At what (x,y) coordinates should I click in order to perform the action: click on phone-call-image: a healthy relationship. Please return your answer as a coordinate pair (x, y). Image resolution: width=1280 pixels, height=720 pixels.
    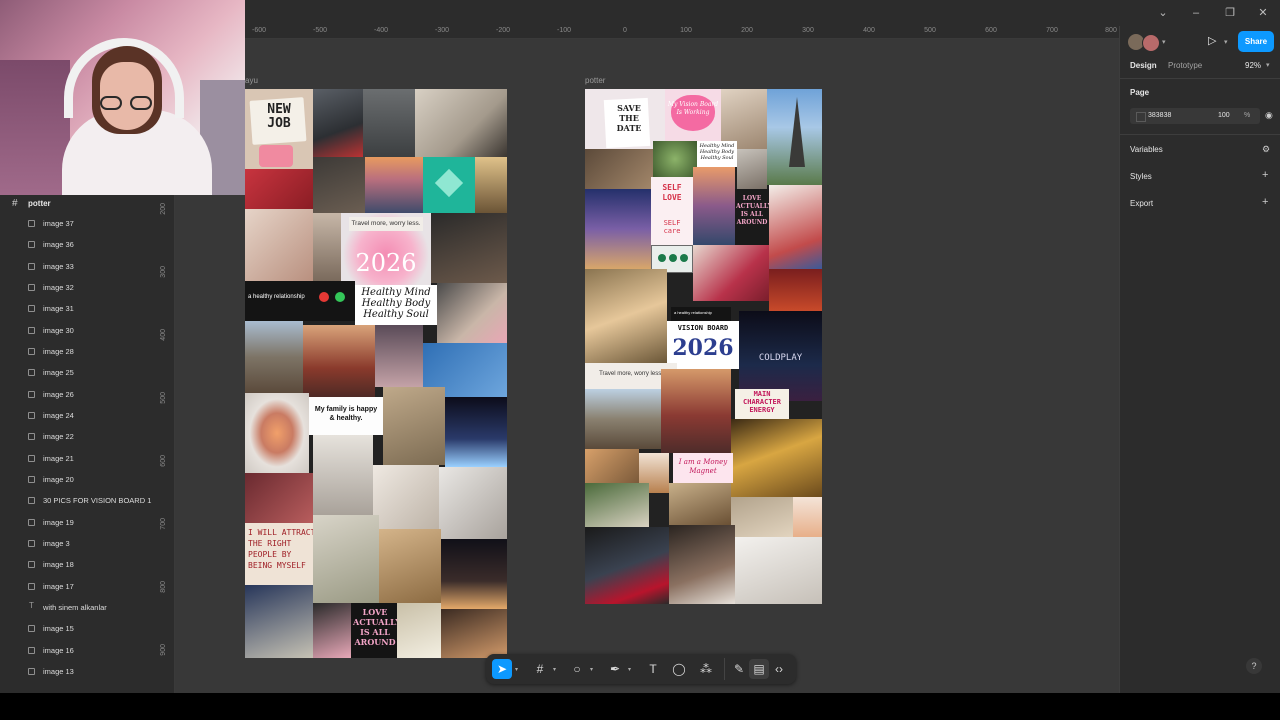
    Looking at the image, I should click on (300, 301).